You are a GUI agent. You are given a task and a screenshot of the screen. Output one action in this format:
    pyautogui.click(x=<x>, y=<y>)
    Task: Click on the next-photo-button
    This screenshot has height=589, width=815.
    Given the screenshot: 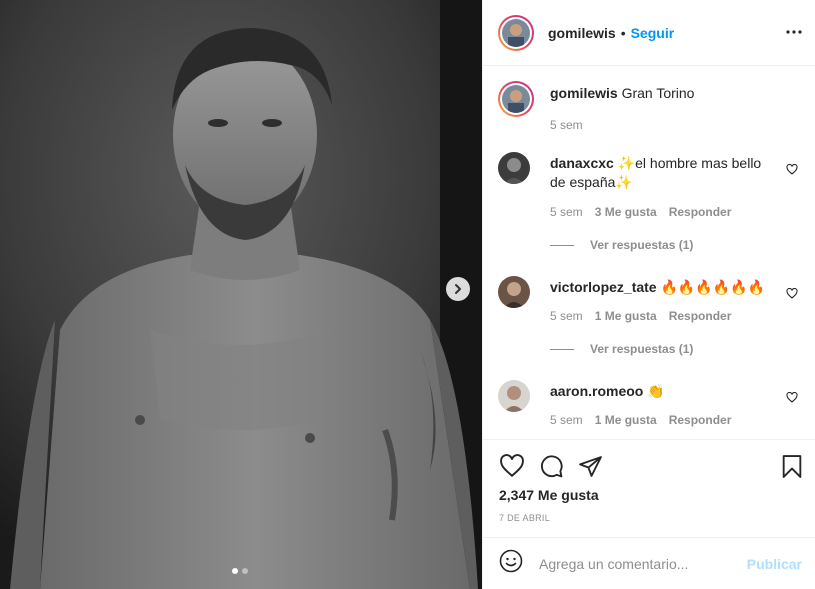 What is the action you would take?
    pyautogui.click(x=458, y=289)
    